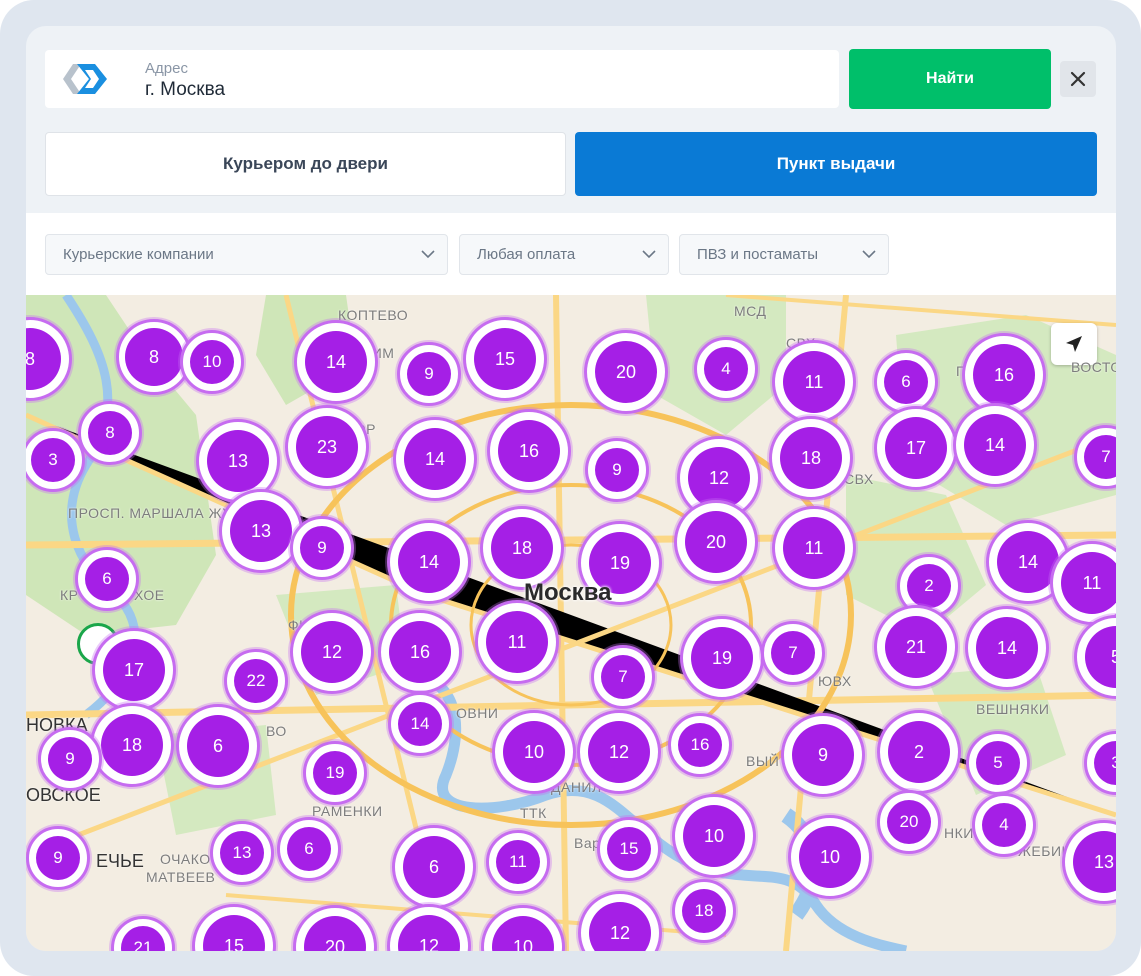 The height and width of the screenshot is (976, 1141). What do you see at coordinates (166, 68) in the screenshot?
I see `address-label: Адрес` at bounding box center [166, 68].